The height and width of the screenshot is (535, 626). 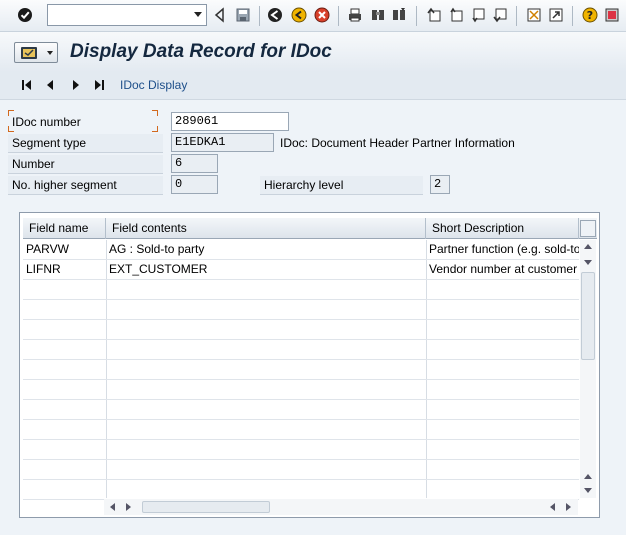 What do you see at coordinates (612, 15) in the screenshot?
I see `layout-menu-icon` at bounding box center [612, 15].